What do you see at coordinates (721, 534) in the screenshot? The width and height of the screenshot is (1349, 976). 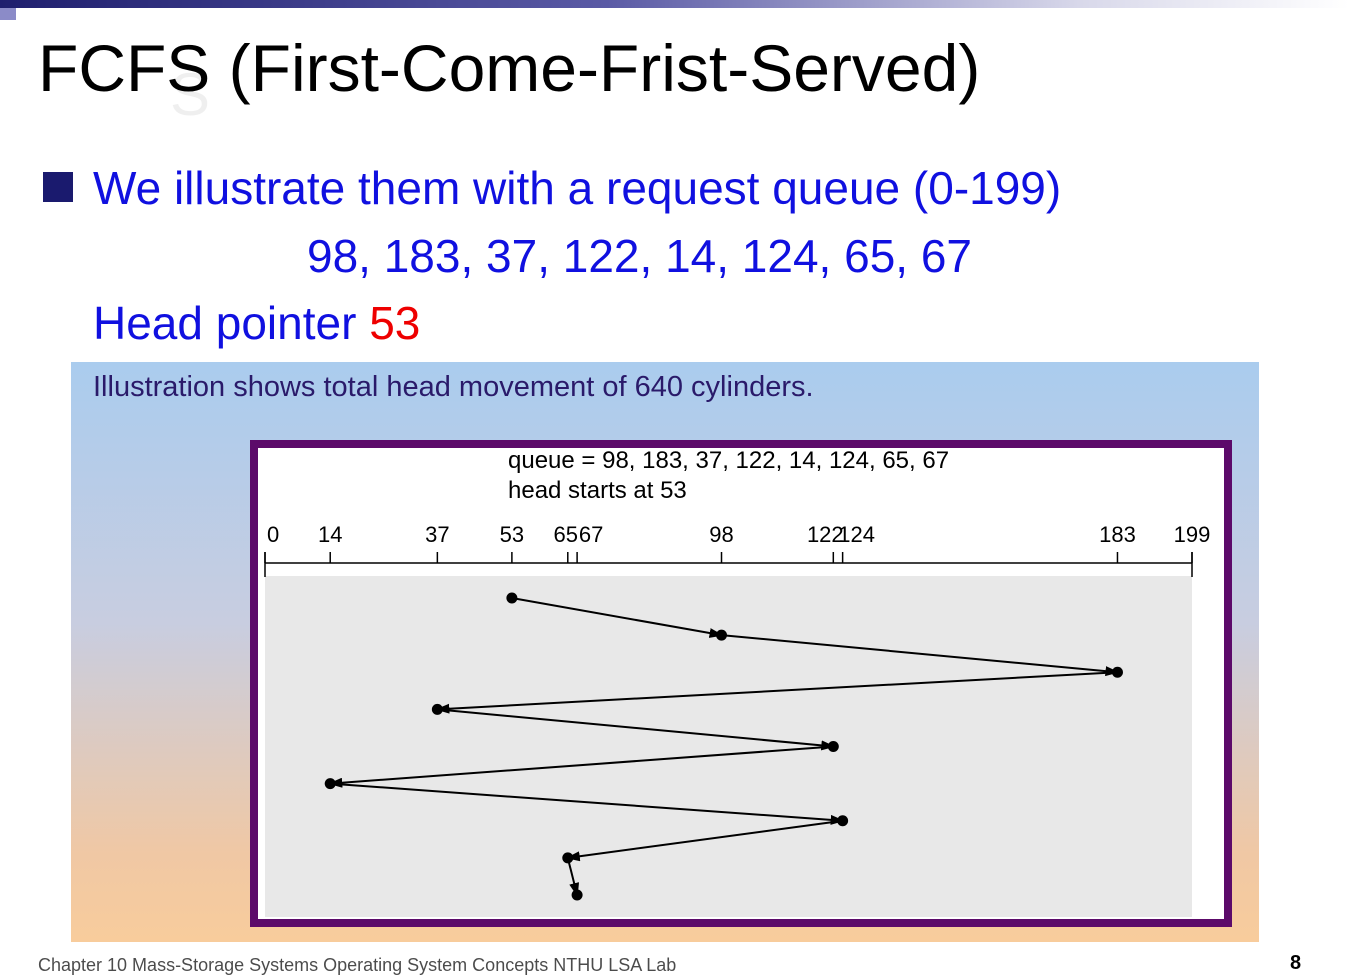 I see `axis-tick-label: 98` at bounding box center [721, 534].